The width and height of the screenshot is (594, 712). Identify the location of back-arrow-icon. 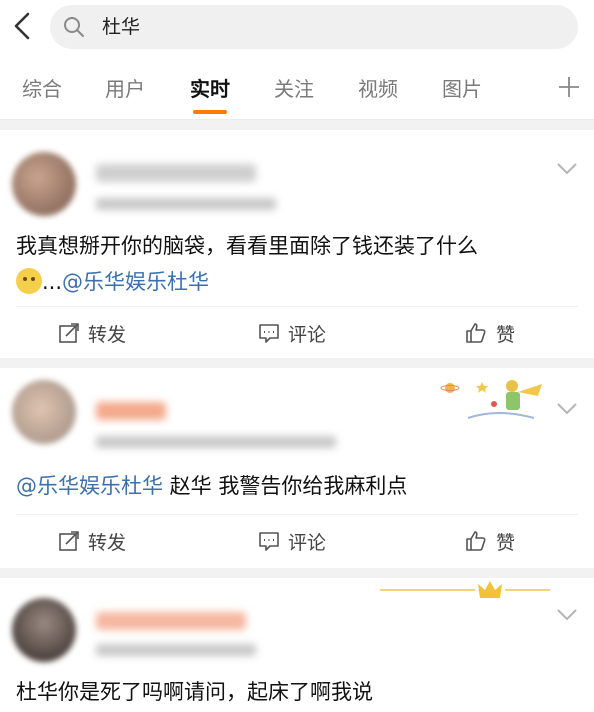
(23, 26).